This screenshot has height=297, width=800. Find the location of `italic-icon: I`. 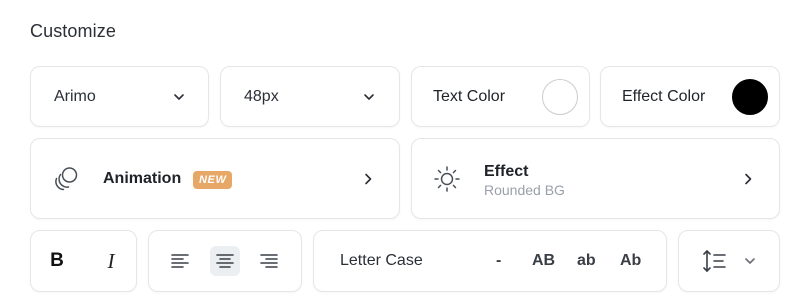

italic-icon: I is located at coordinates (111, 260).